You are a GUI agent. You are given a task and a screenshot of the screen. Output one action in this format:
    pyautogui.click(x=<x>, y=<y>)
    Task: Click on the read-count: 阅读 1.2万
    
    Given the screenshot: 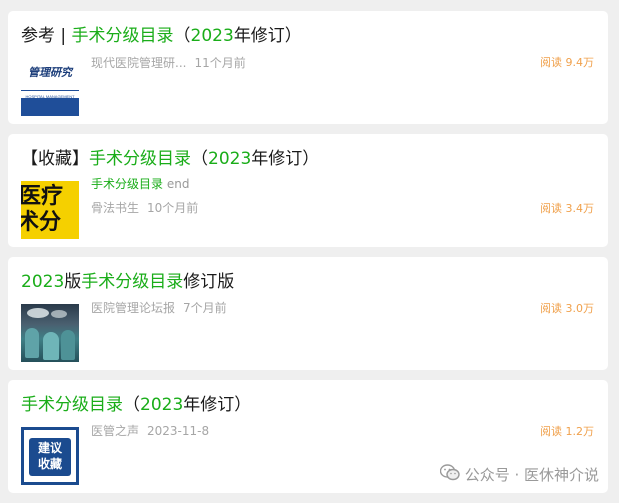 What is the action you would take?
    pyautogui.click(x=567, y=431)
    